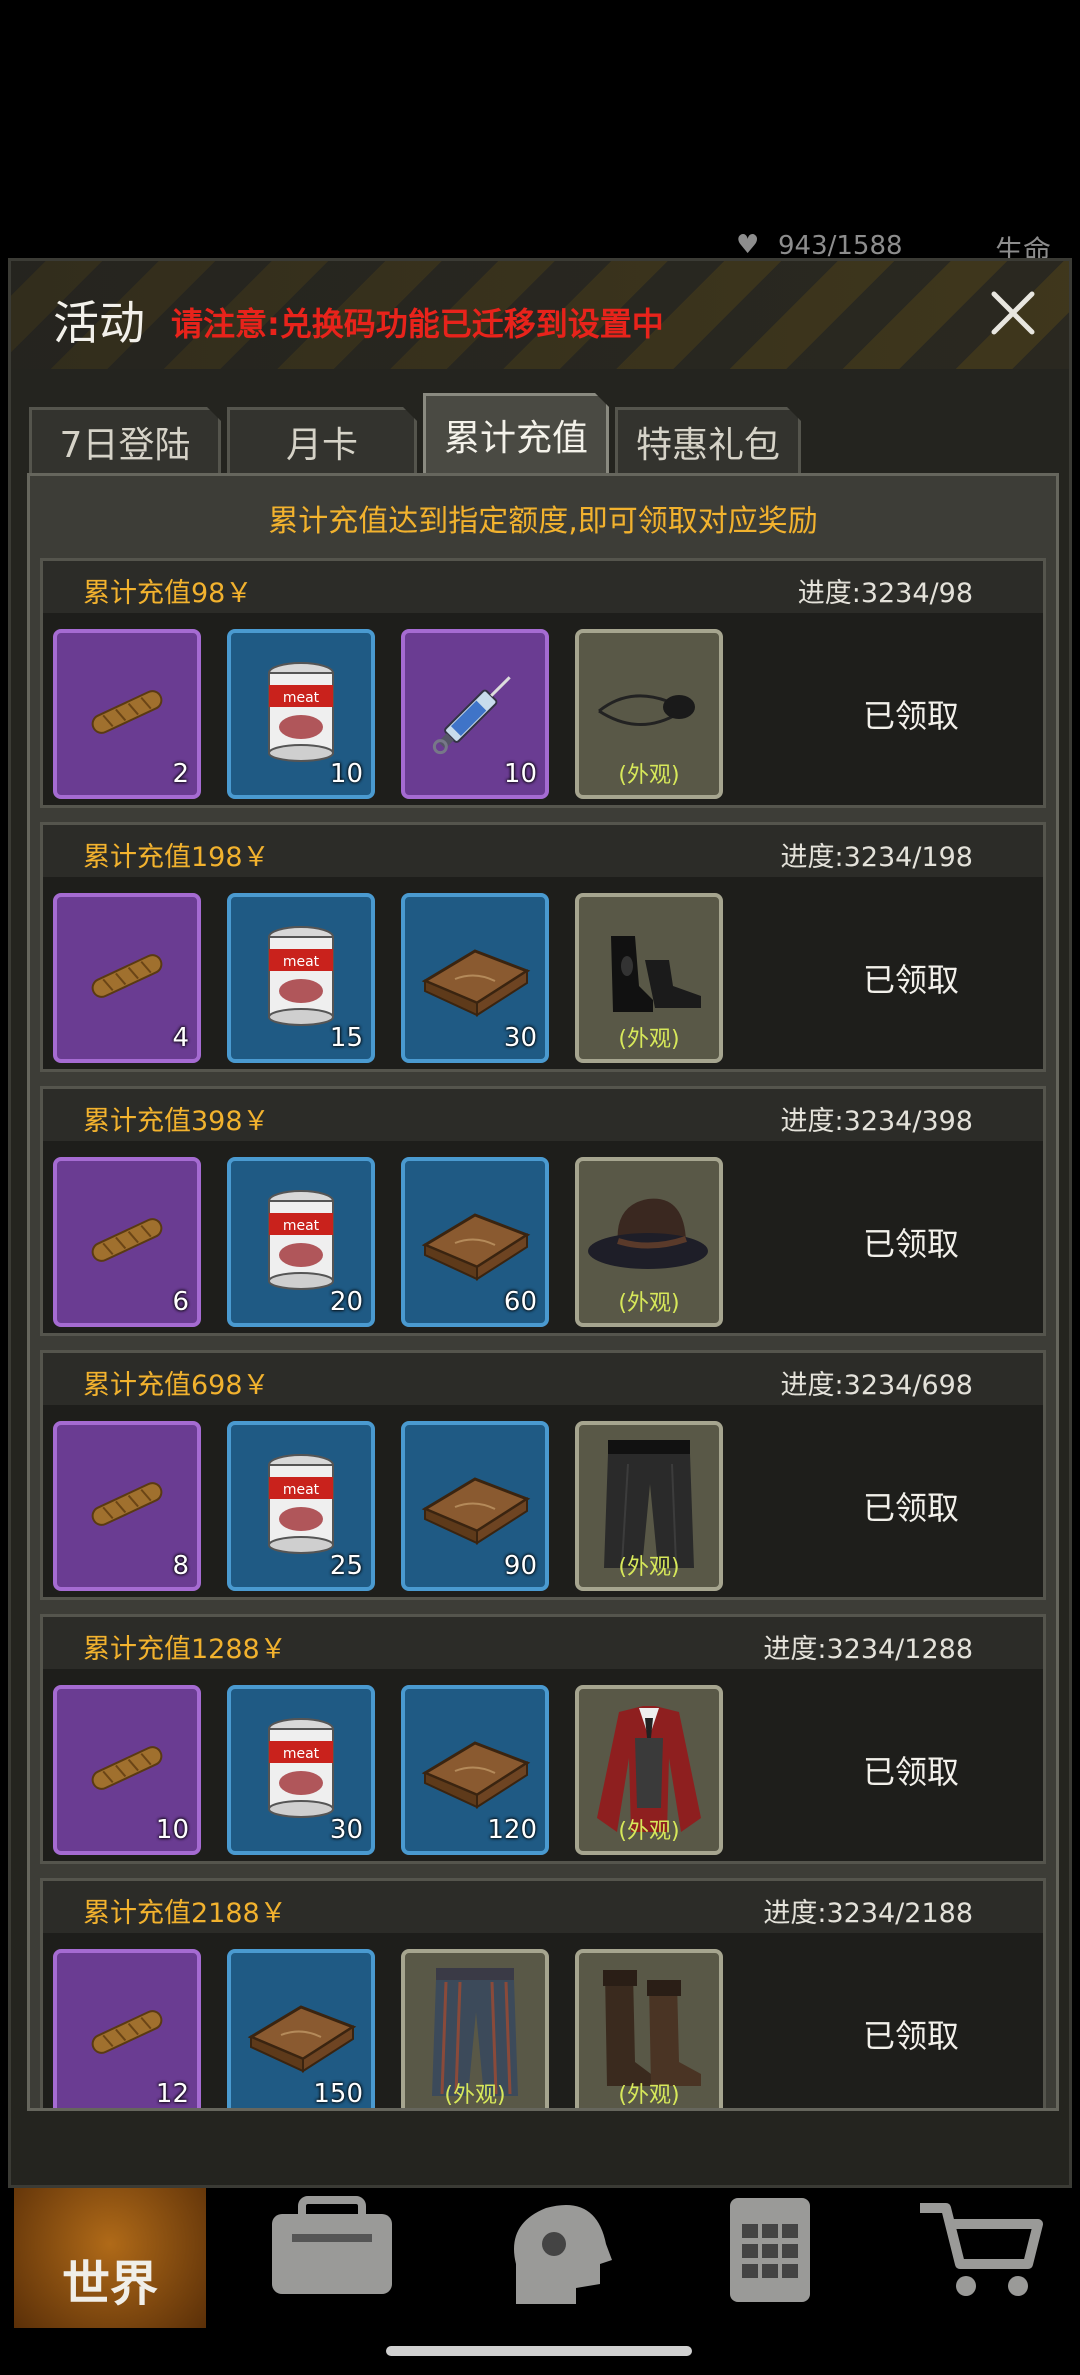  What do you see at coordinates (388, 978) in the screenshot?
I see `tier-items: 4 meat 15 30 (外观)` at bounding box center [388, 978].